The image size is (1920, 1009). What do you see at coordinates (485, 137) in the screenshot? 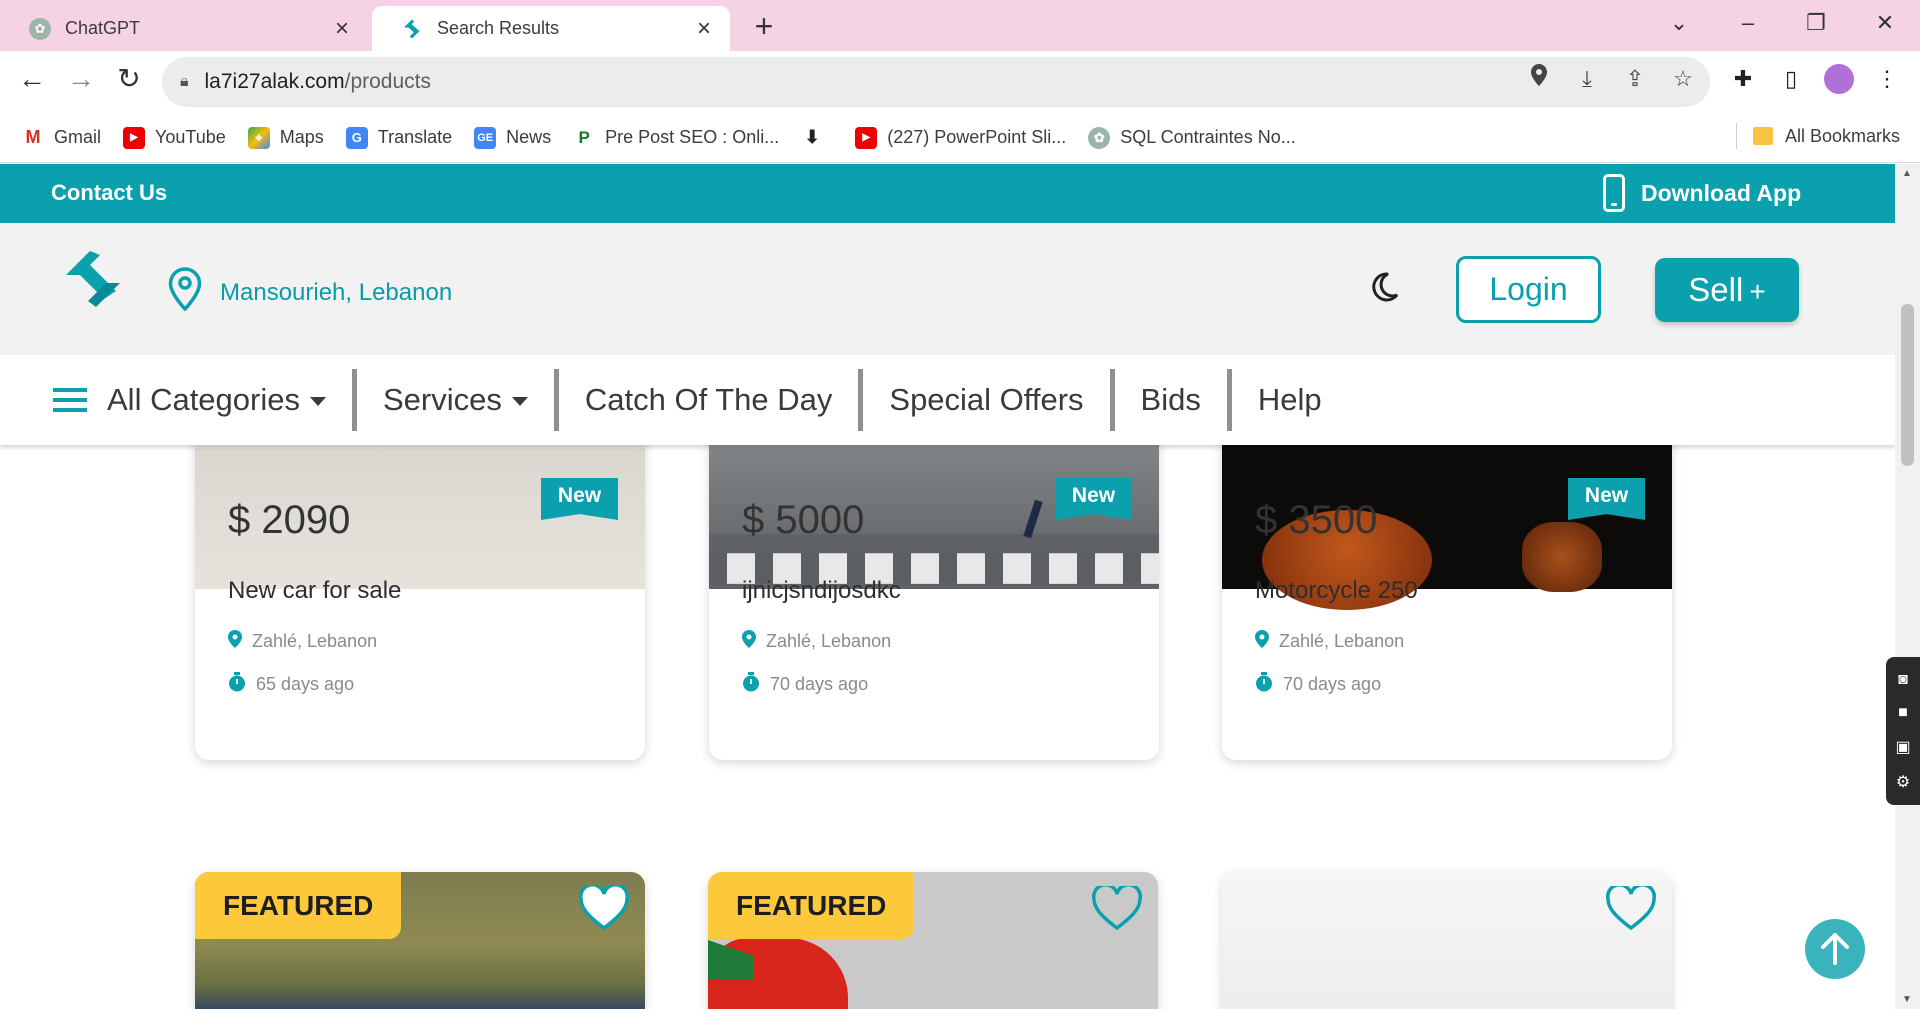
I see `news-icon: GE` at bounding box center [485, 137].